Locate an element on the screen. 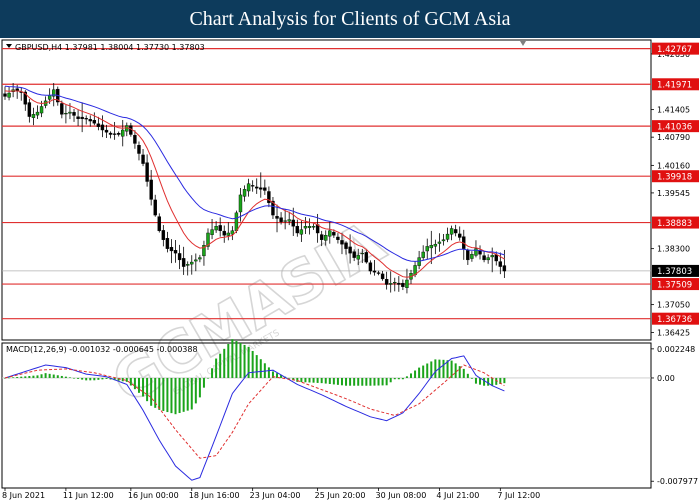 The image size is (700, 500). macd-tick-label: -0.007977 is located at coordinates (677, 481).